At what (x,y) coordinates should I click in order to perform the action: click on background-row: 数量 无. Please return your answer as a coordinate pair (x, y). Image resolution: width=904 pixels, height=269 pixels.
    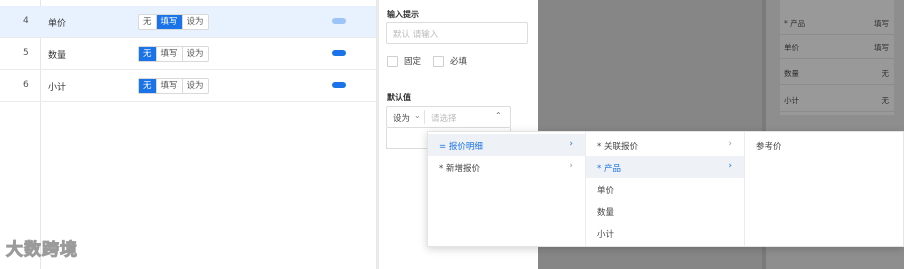
    Looking at the image, I should click on (837, 73).